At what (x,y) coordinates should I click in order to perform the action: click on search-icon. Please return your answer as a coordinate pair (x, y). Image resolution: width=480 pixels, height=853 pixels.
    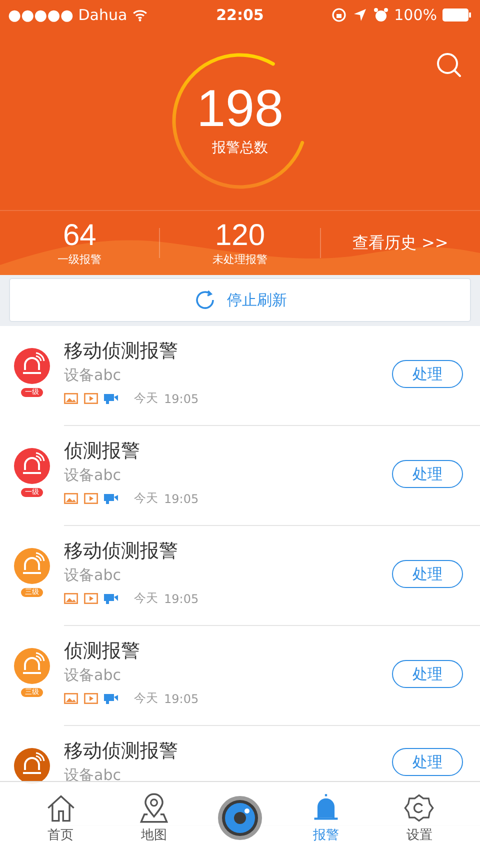
    Looking at the image, I should click on (449, 65).